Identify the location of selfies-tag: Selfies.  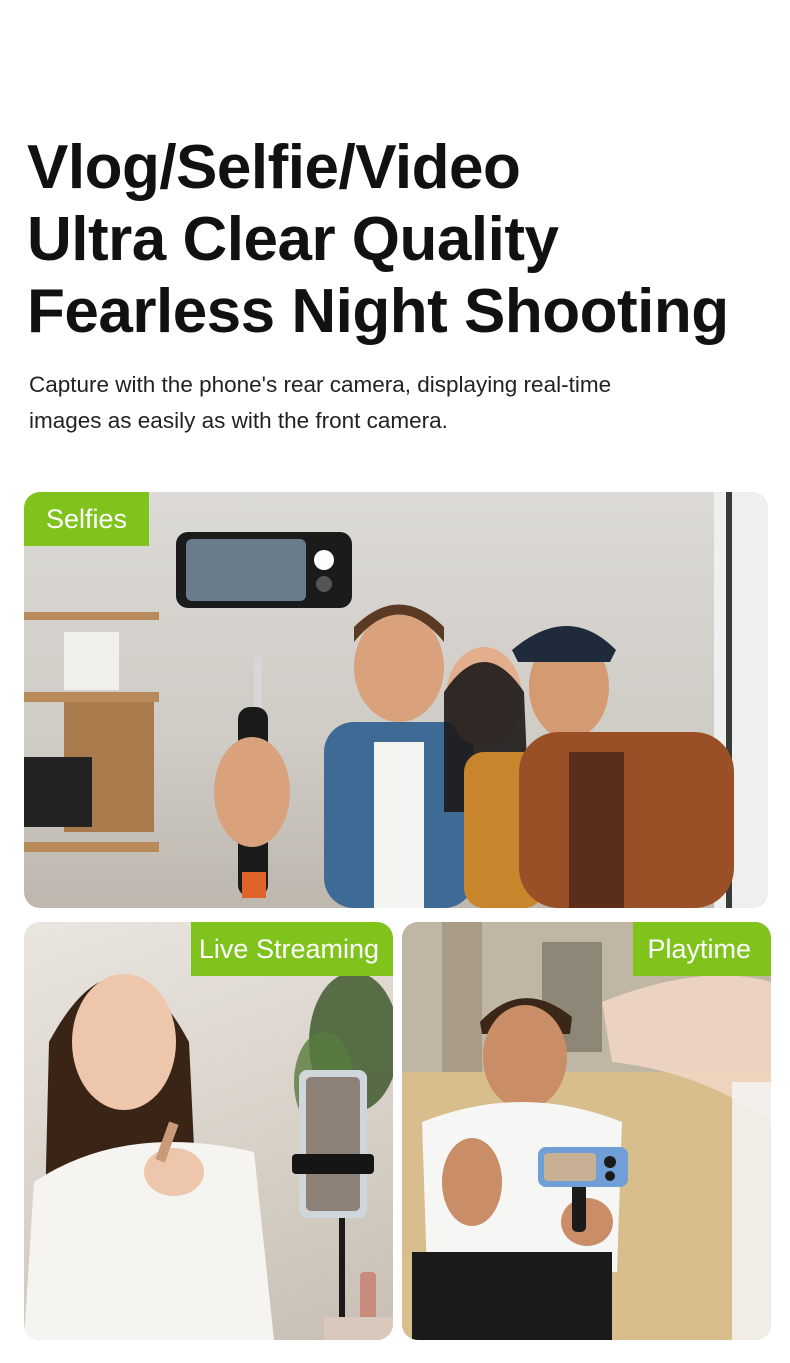
(87, 519).